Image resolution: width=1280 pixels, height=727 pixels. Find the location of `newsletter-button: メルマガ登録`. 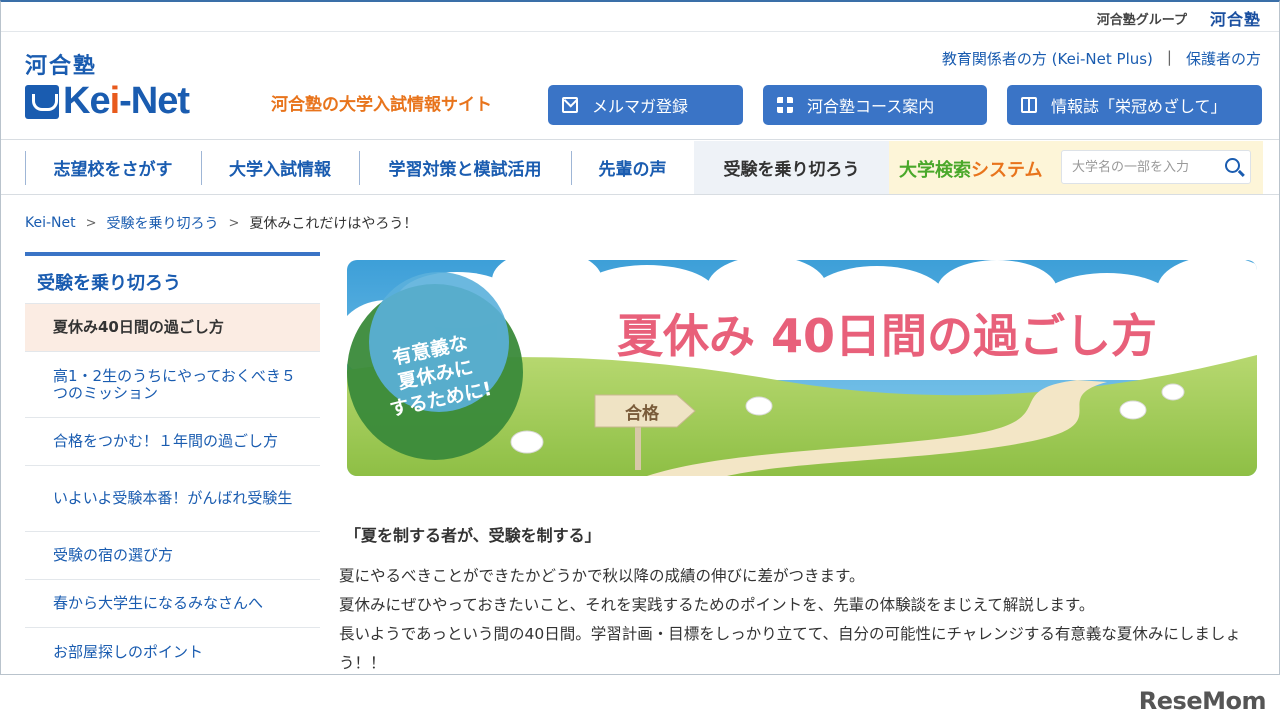

newsletter-button: メルマガ登録 is located at coordinates (645, 105).